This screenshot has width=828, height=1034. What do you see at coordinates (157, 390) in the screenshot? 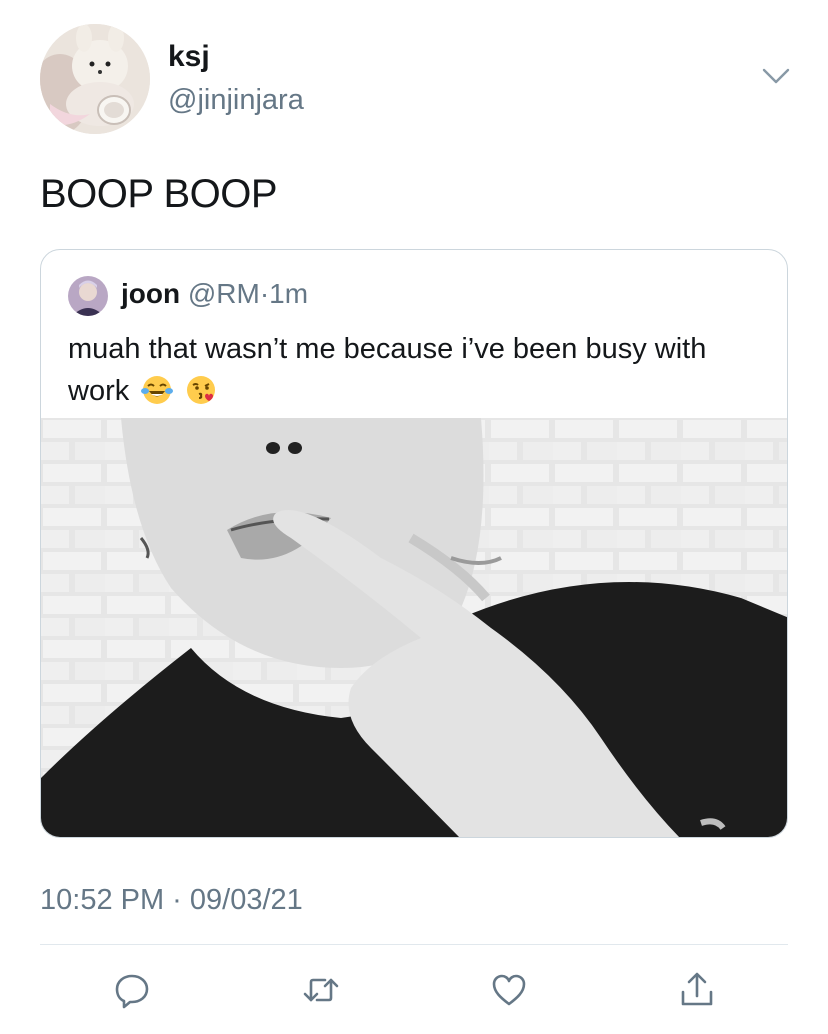
I see `face-with-tears-of-joy-icon` at bounding box center [157, 390].